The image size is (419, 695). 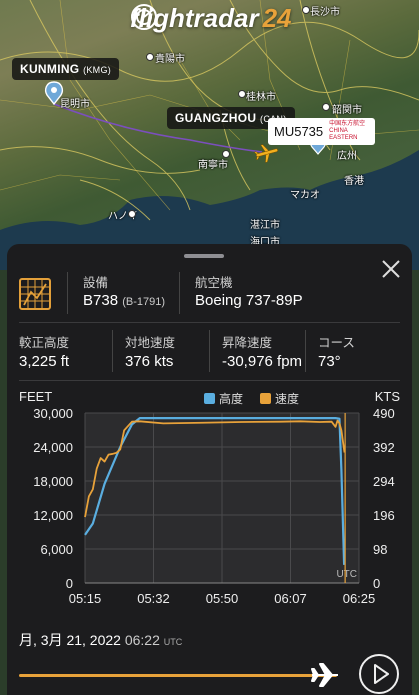 I want to click on flight-label: MU5735 中国东方航空 CHINA EASTERN, so click(x=322, y=131).